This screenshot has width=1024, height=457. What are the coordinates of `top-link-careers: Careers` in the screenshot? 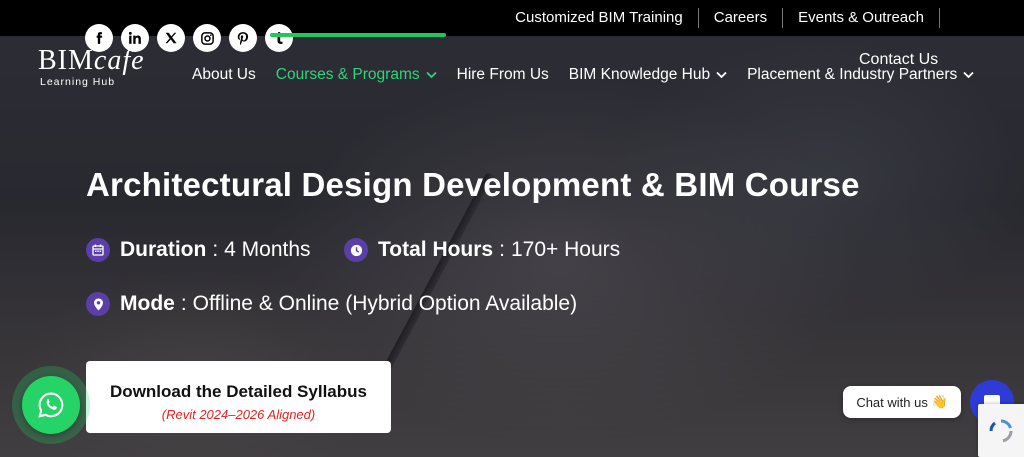 It's located at (741, 18).